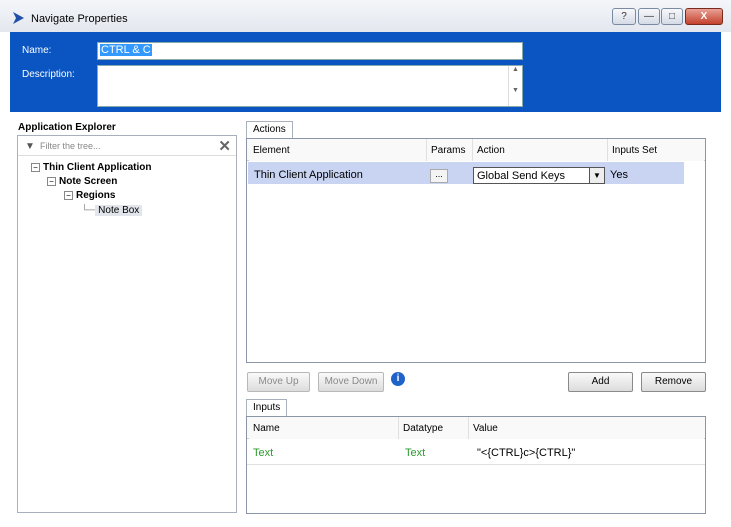 The image size is (731, 527). Describe the element at coordinates (351, 382) in the screenshot. I see `move-down-button: Move Down` at that location.